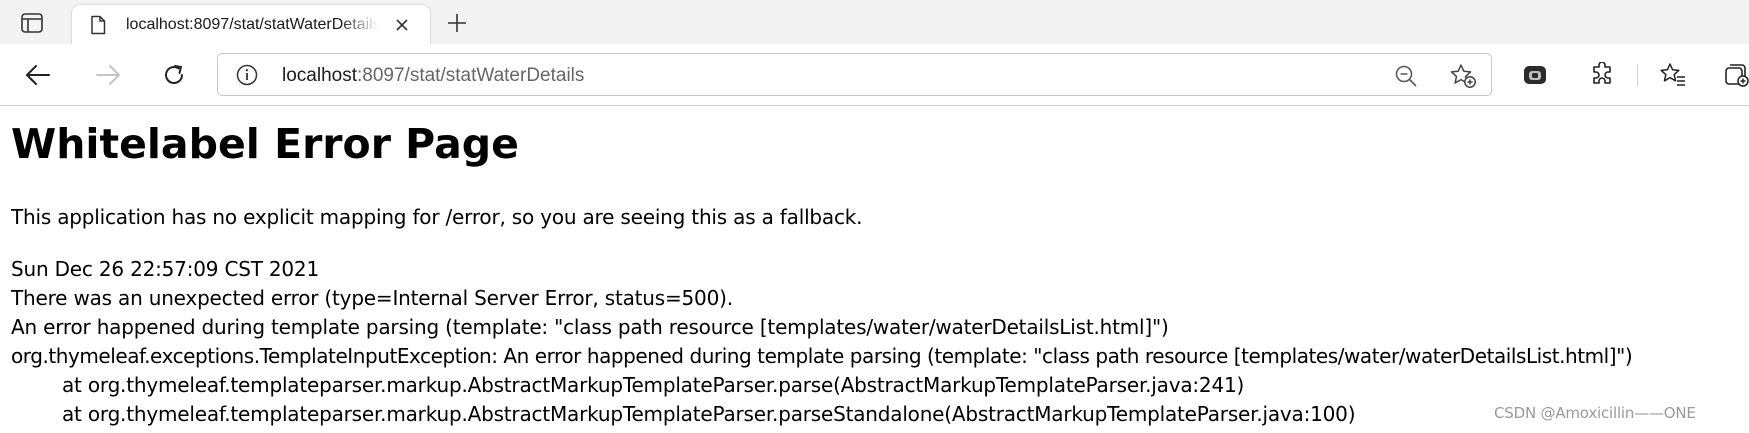 This screenshot has height=433, width=1749. Describe the element at coordinates (1673, 75) in the screenshot. I see `favorites-icon` at that location.